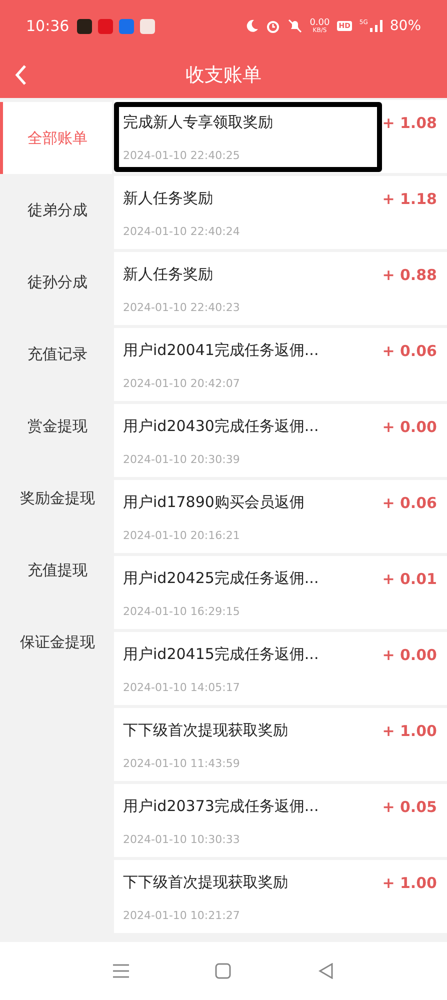 The image size is (447, 1000). I want to click on record-time: 2024-01-10 22:40:23, so click(182, 308).